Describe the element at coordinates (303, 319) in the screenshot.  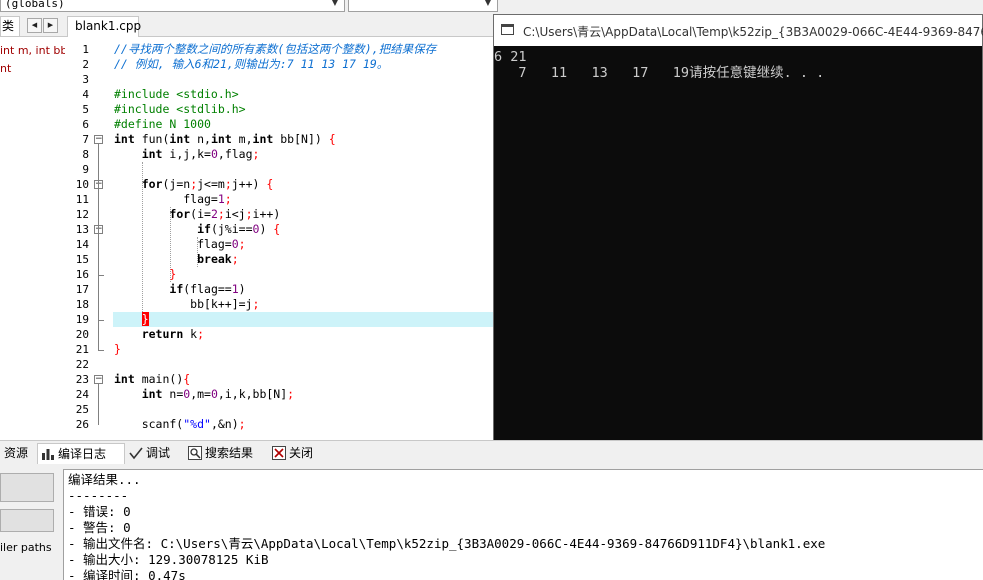
I see `current-line-highlight` at that location.